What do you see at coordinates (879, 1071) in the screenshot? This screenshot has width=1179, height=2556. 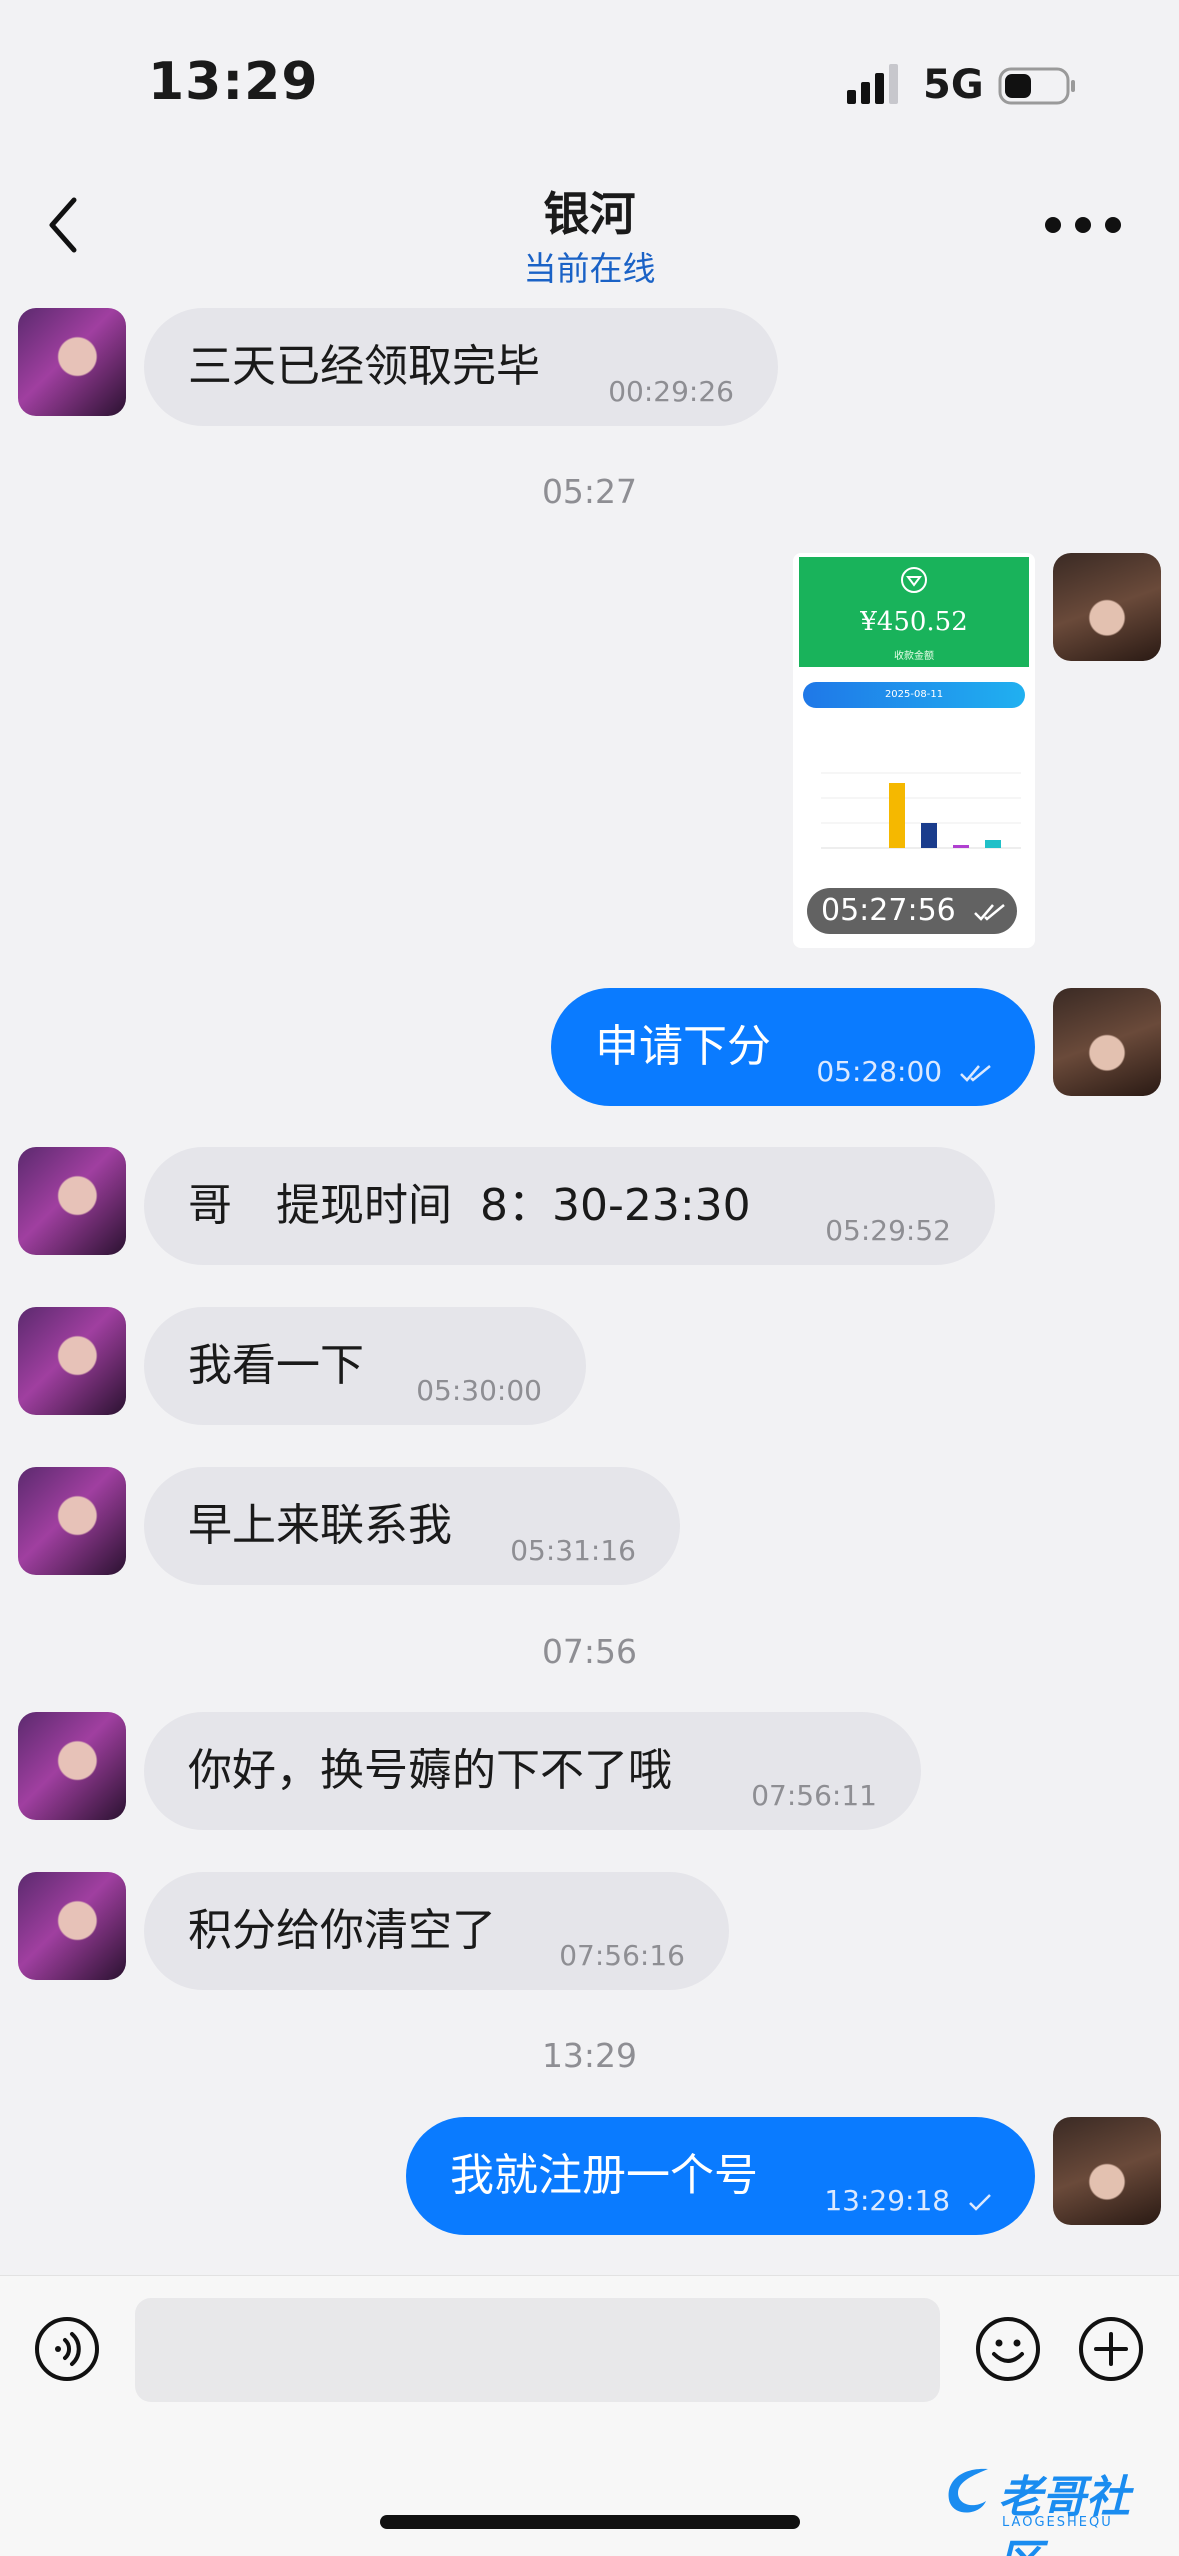 I see `message-time-text: 05:28:00` at bounding box center [879, 1071].